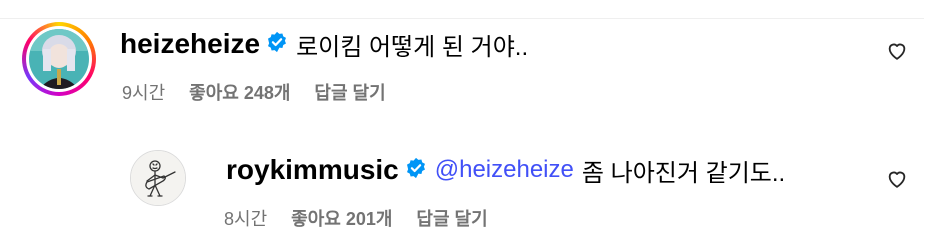 Image resolution: width=936 pixels, height=240 pixels. What do you see at coordinates (683, 173) in the screenshot?
I see `comment-text: 좀 나아진거 같기도..` at bounding box center [683, 173].